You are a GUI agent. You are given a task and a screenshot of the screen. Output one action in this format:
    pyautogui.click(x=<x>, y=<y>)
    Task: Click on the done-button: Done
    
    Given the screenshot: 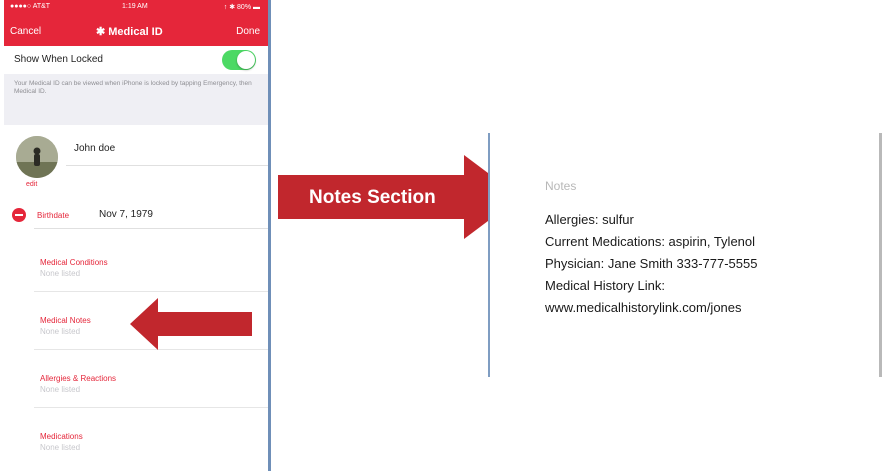 What is the action you would take?
    pyautogui.click(x=248, y=31)
    